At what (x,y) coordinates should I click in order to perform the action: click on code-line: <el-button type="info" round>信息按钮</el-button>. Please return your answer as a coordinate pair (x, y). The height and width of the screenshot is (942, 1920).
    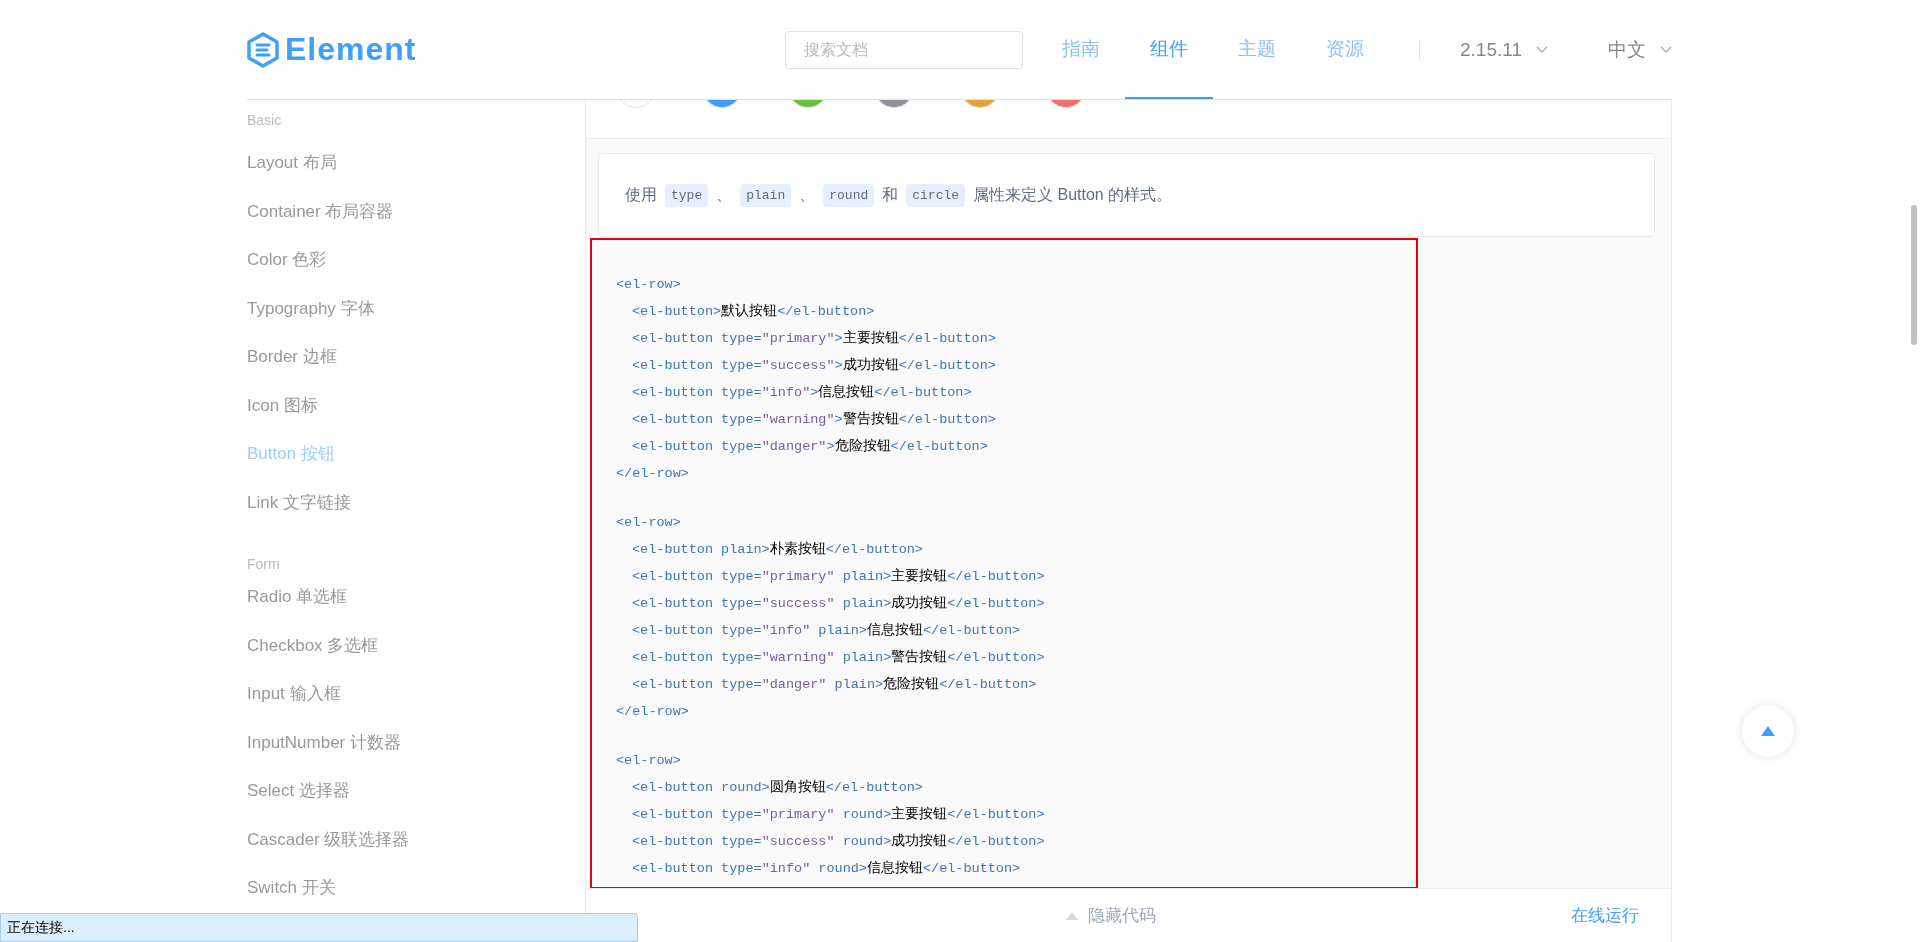
    Looking at the image, I should click on (826, 868).